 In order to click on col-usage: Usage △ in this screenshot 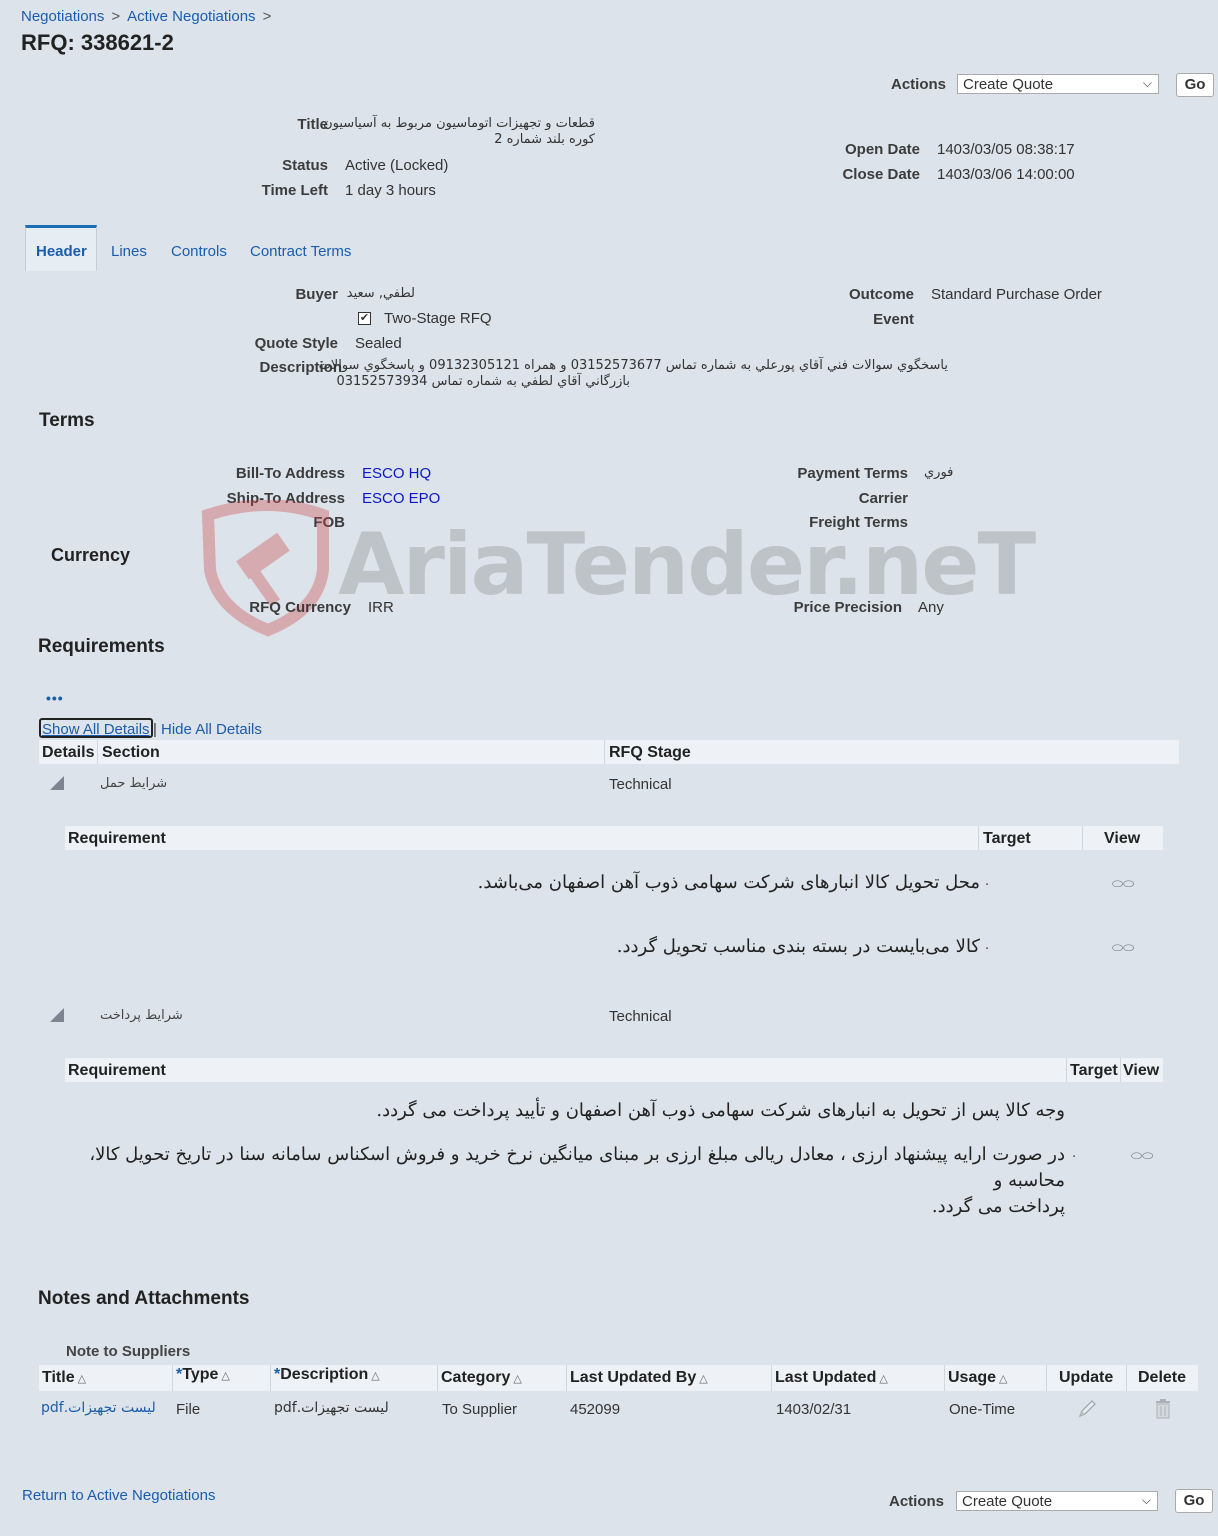, I will do `click(978, 1378)`.